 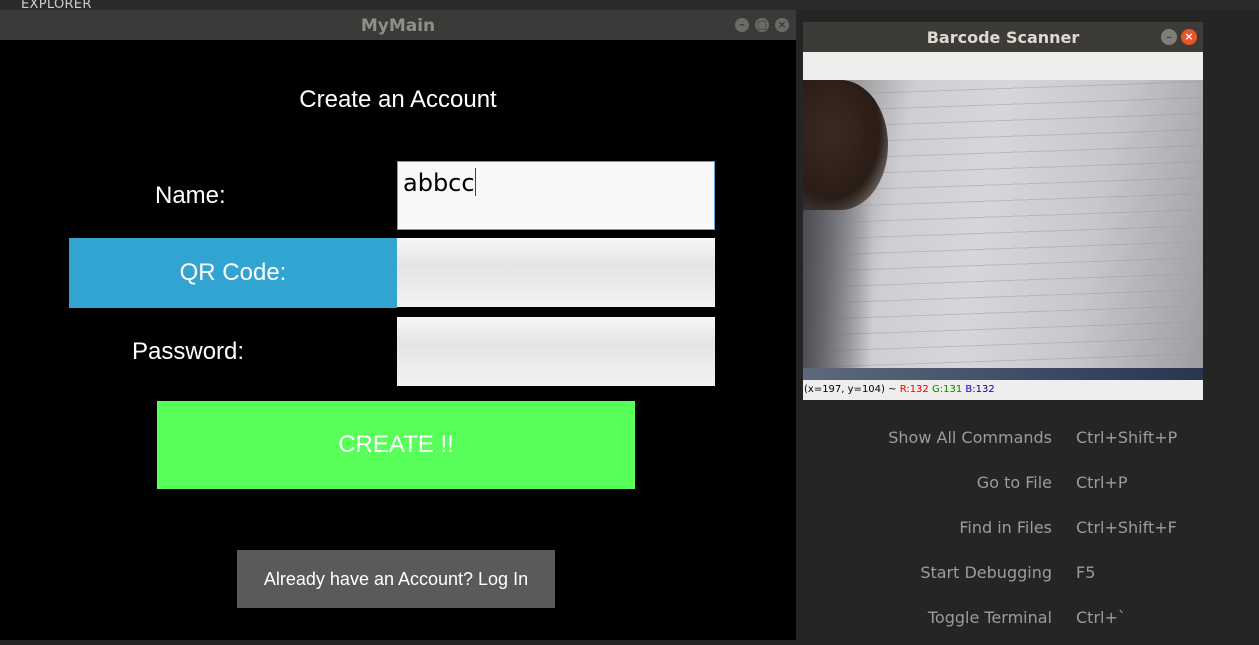 I want to click on name-input-value: abbcc, so click(x=439, y=182).